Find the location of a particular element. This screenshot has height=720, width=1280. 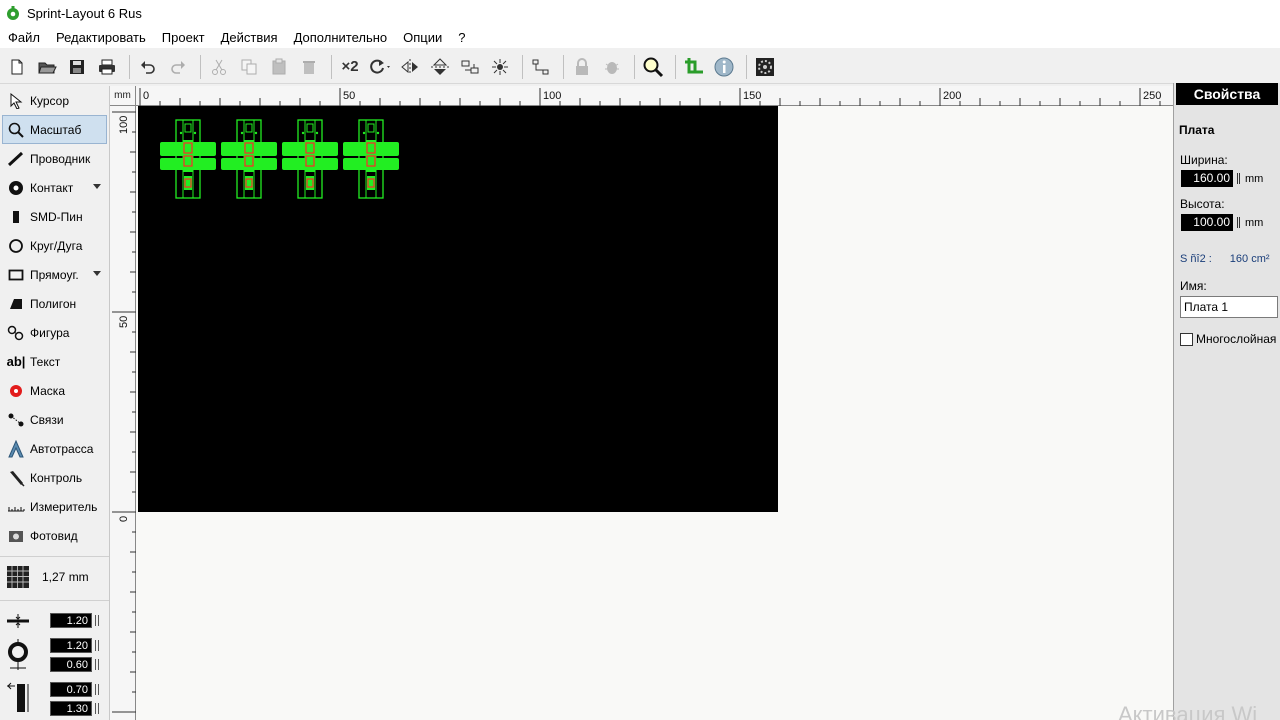

shape-icon is located at coordinates (16, 333).